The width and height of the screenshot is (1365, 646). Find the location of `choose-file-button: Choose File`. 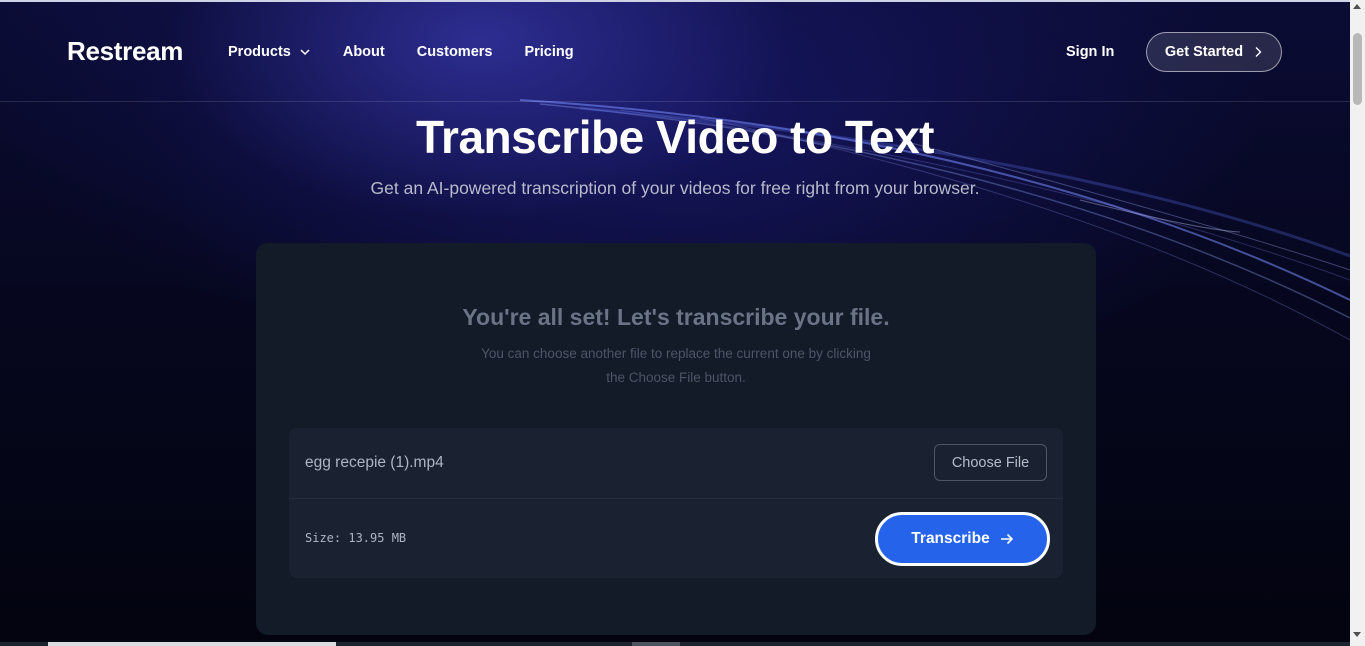

choose-file-button: Choose File is located at coordinates (990, 462).